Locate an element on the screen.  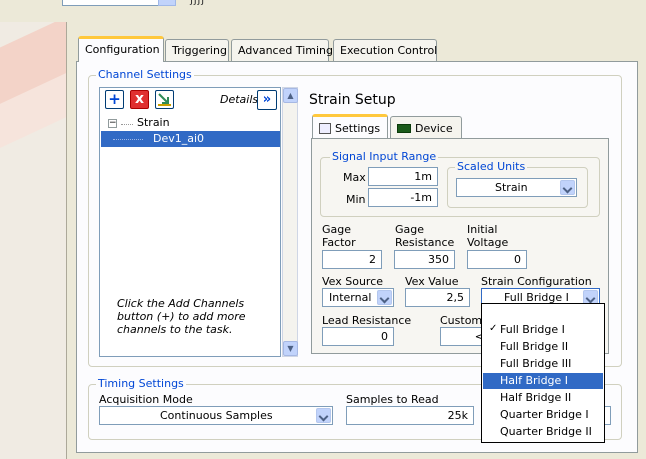
tab-settings-label: Settings is located at coordinates (358, 128).